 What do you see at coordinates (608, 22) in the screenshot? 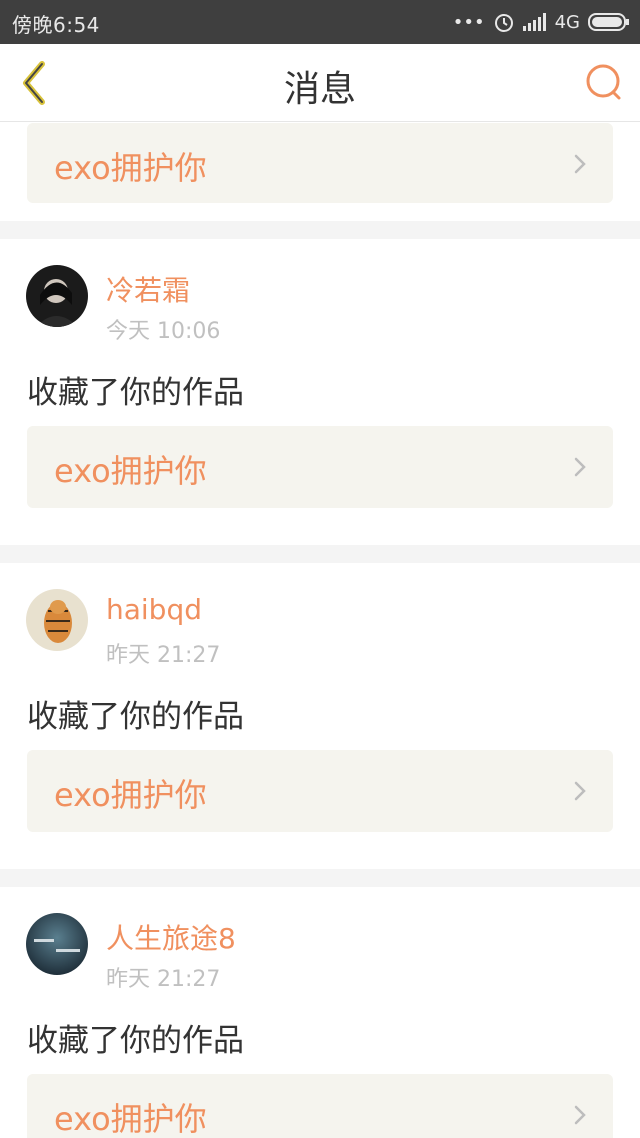
I see `battery-icon` at bounding box center [608, 22].